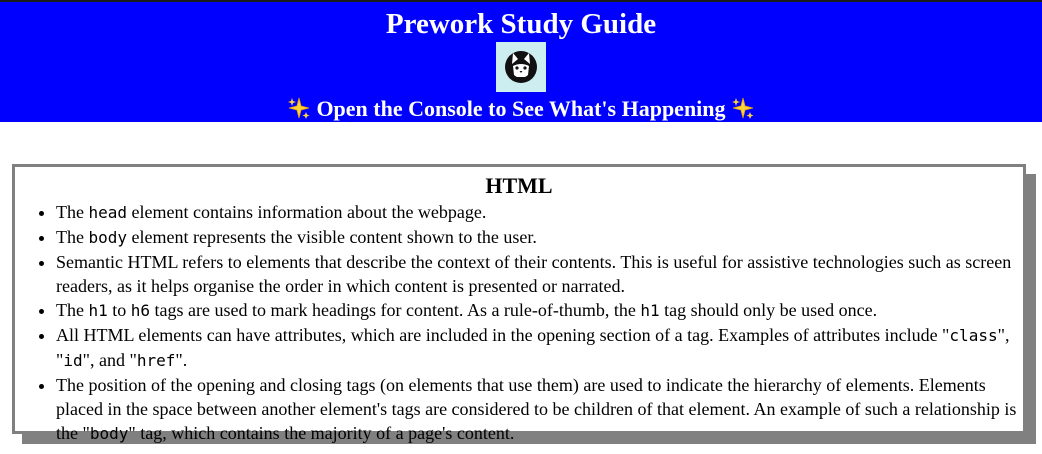  I want to click on note-text: to, so click(119, 310).